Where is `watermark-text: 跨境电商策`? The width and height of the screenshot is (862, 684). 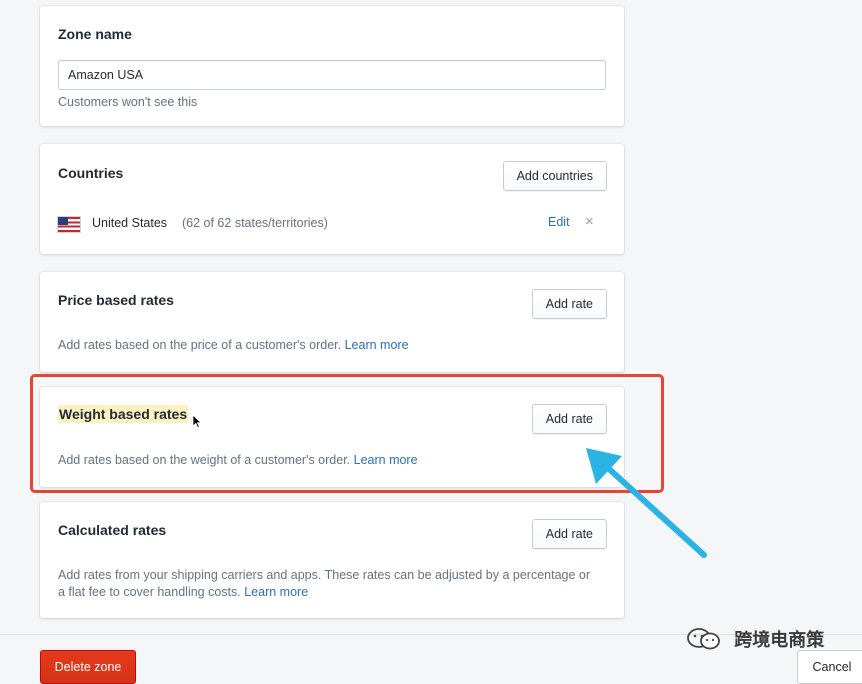
watermark-text: 跨境电商策 is located at coordinates (779, 640).